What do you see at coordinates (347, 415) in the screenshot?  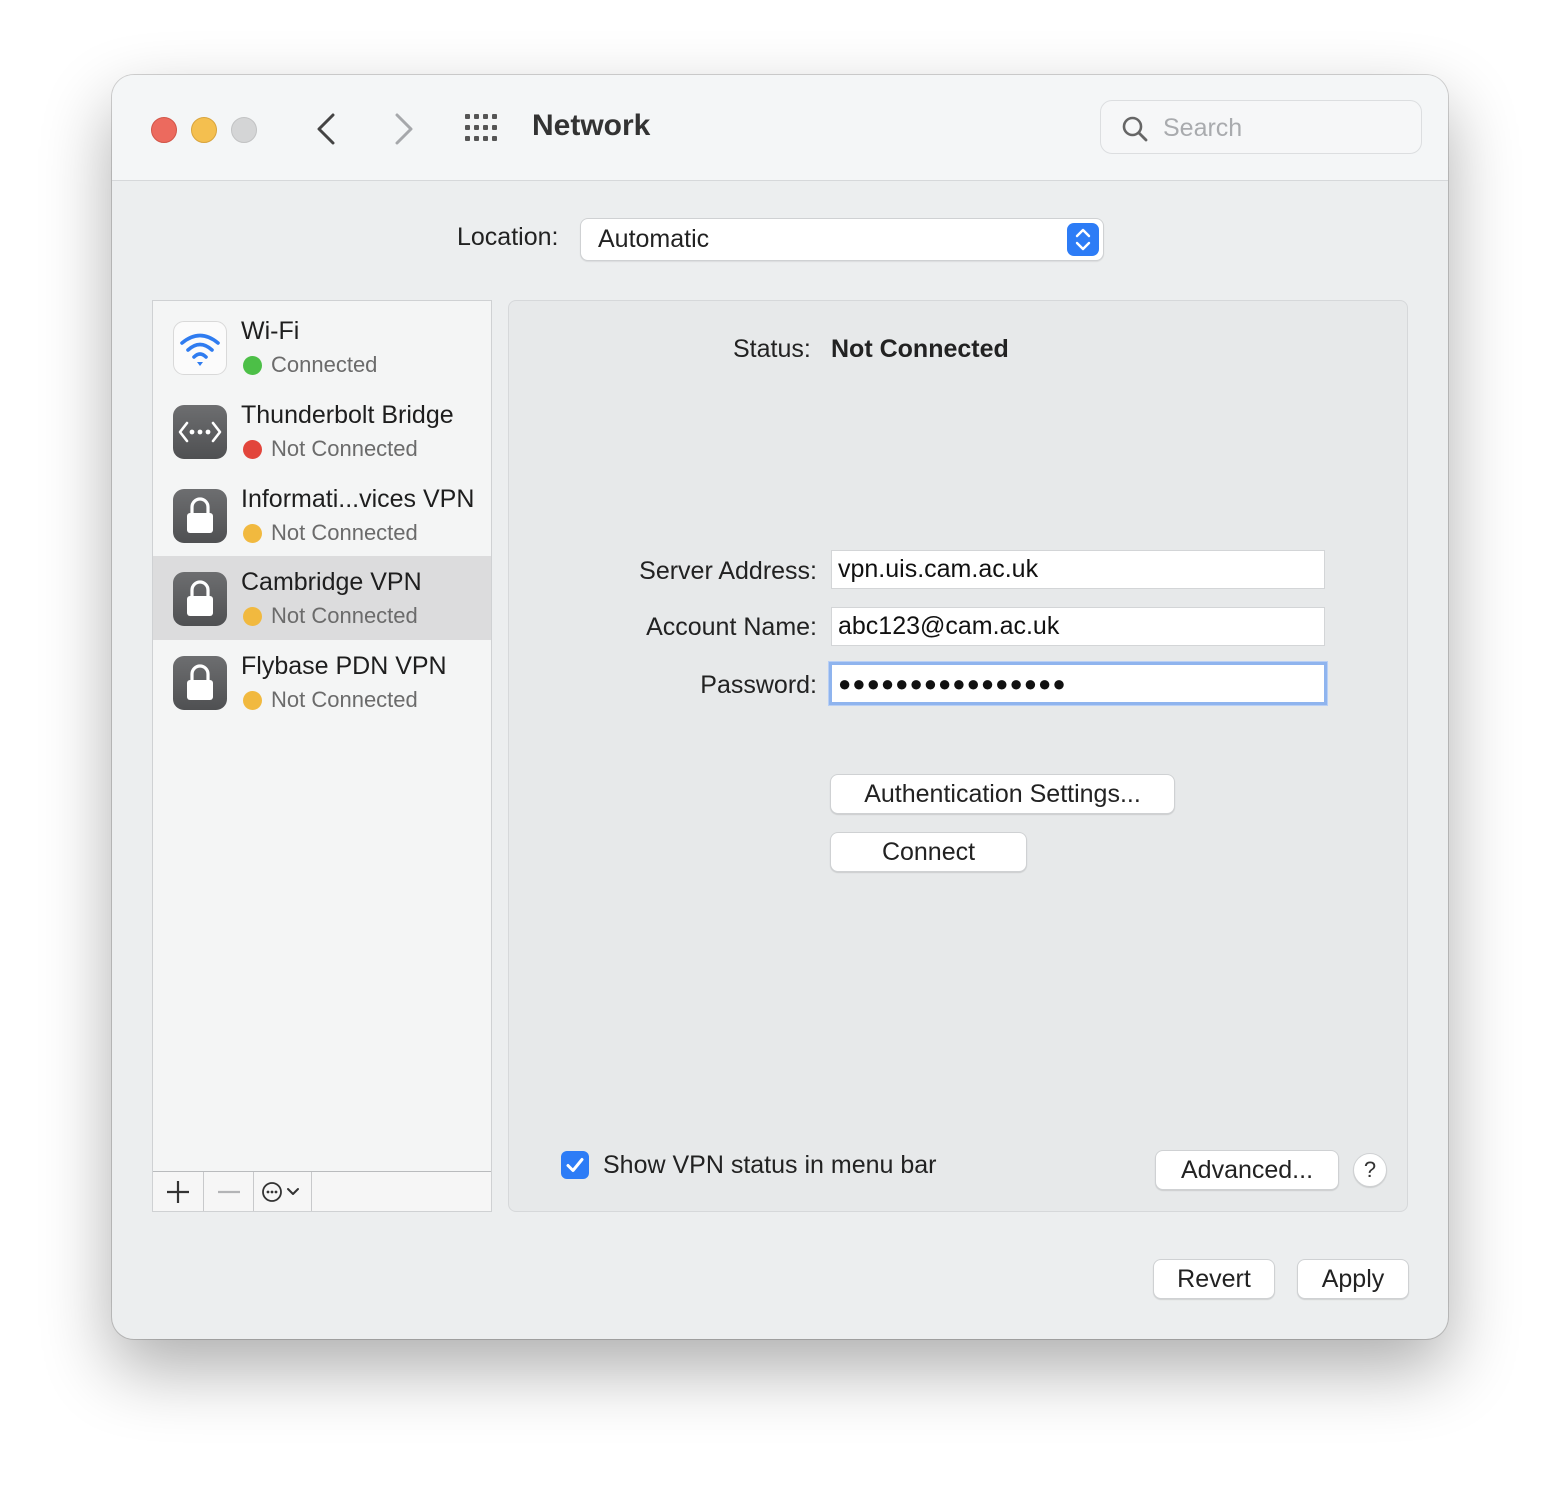 I see `service-name: Thunderbolt Bridge` at bounding box center [347, 415].